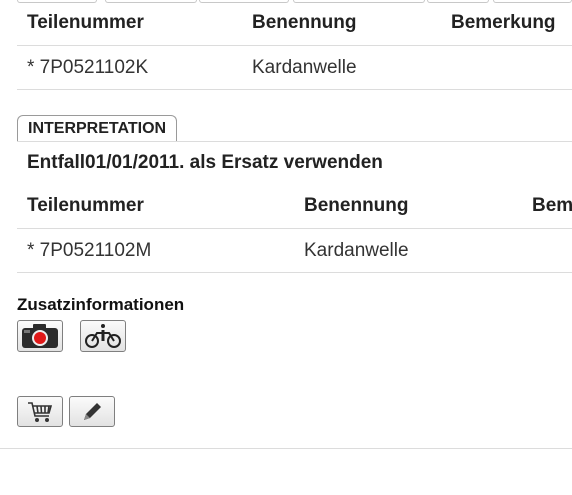 This screenshot has width=572, height=495. I want to click on info-motorbike-icon, so click(103, 336).